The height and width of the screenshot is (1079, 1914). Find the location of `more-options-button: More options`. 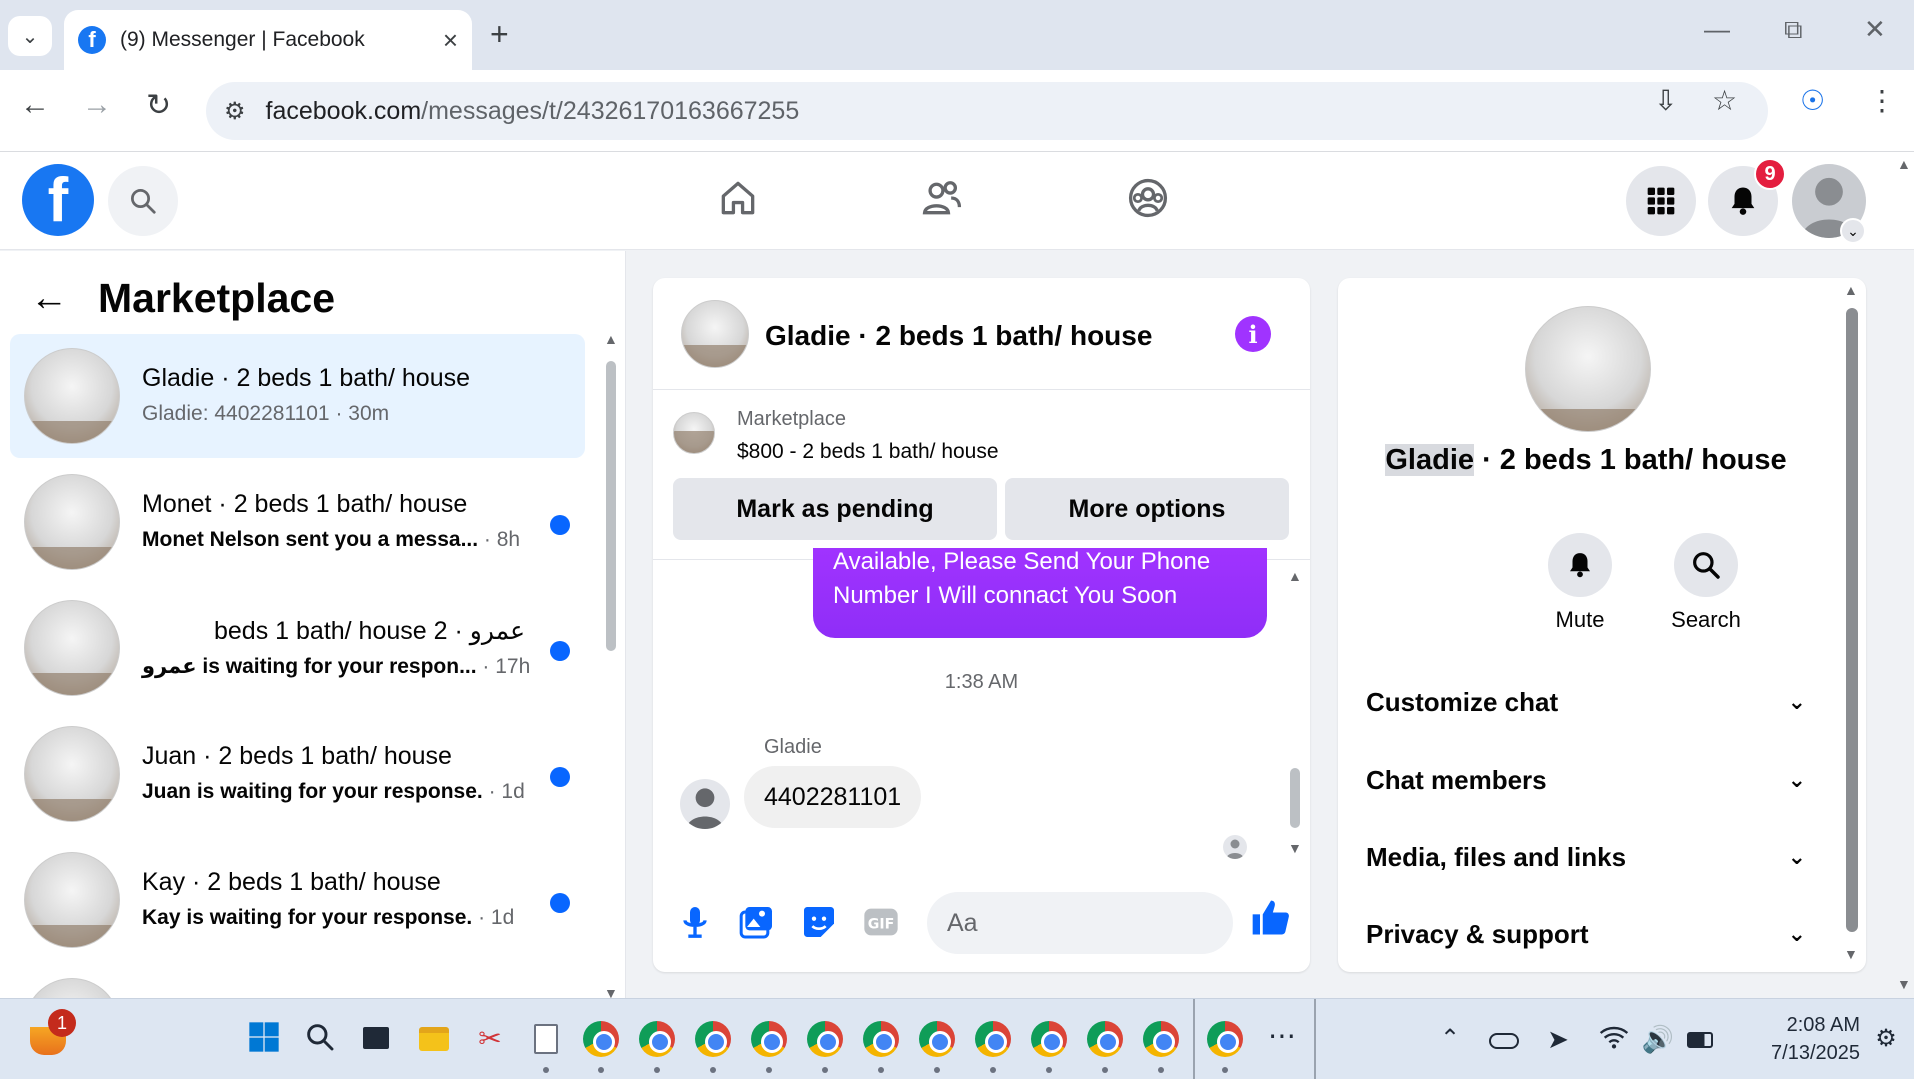

more-options-button: More options is located at coordinates (1147, 509).